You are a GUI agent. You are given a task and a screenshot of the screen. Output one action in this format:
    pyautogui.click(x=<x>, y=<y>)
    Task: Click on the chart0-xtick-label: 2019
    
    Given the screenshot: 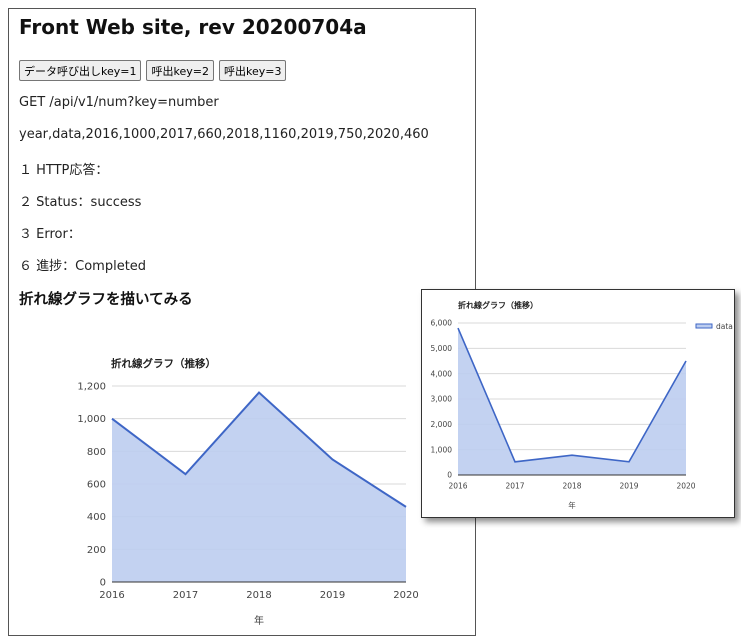 What is the action you would take?
    pyautogui.click(x=332, y=595)
    